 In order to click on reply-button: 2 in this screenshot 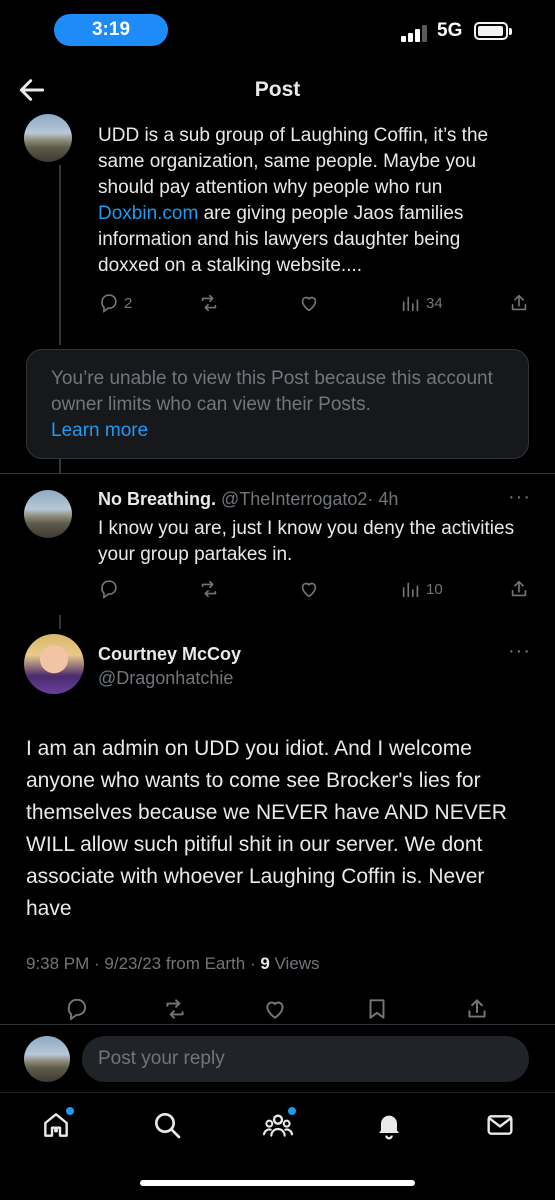, I will do `click(115, 304)`.